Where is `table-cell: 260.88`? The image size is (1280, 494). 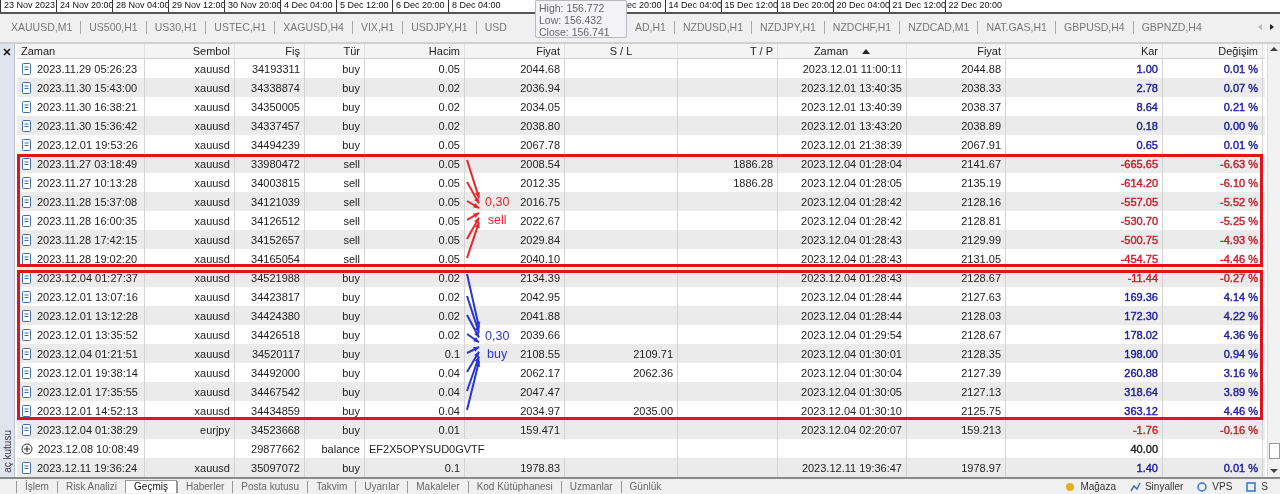
table-cell: 260.88 is located at coordinates (1141, 372).